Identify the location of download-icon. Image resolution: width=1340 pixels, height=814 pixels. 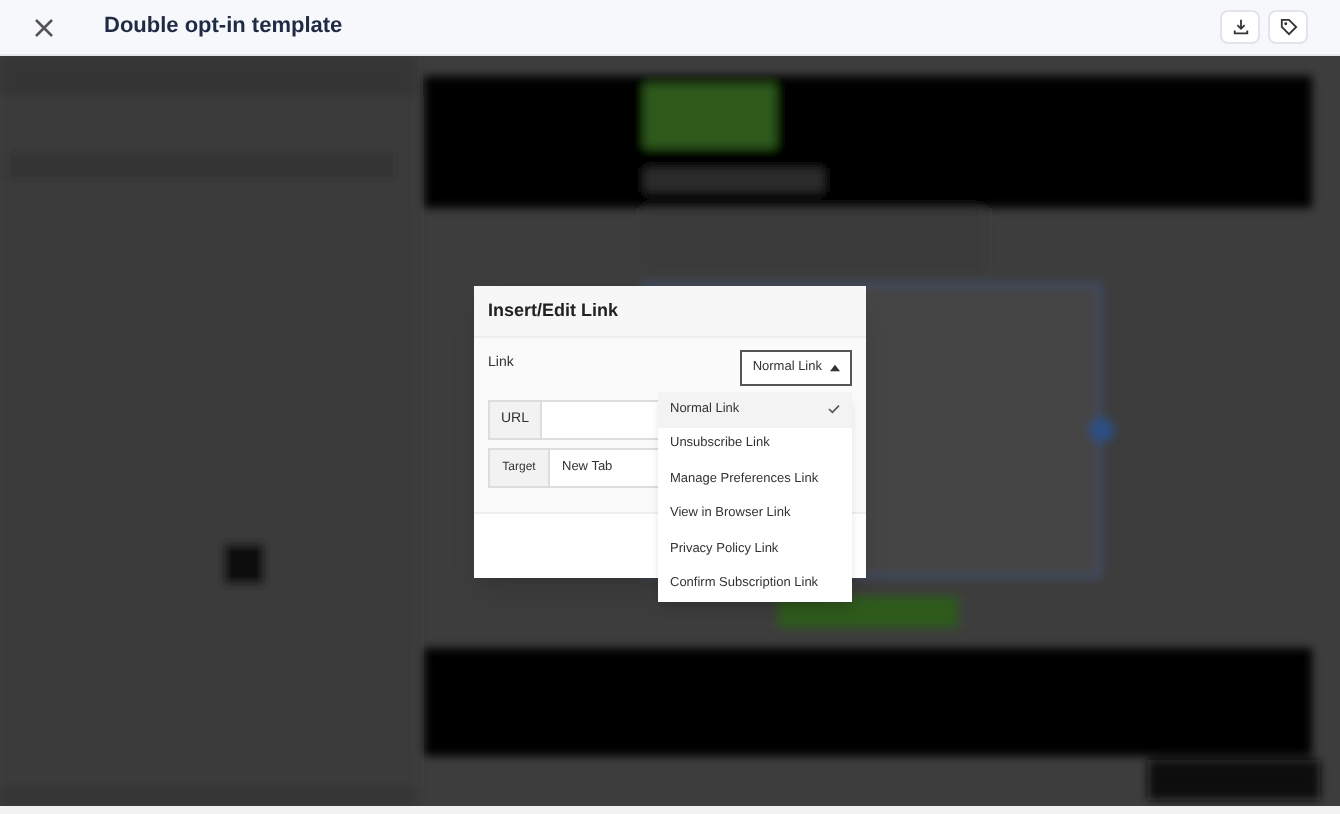
(1240, 27).